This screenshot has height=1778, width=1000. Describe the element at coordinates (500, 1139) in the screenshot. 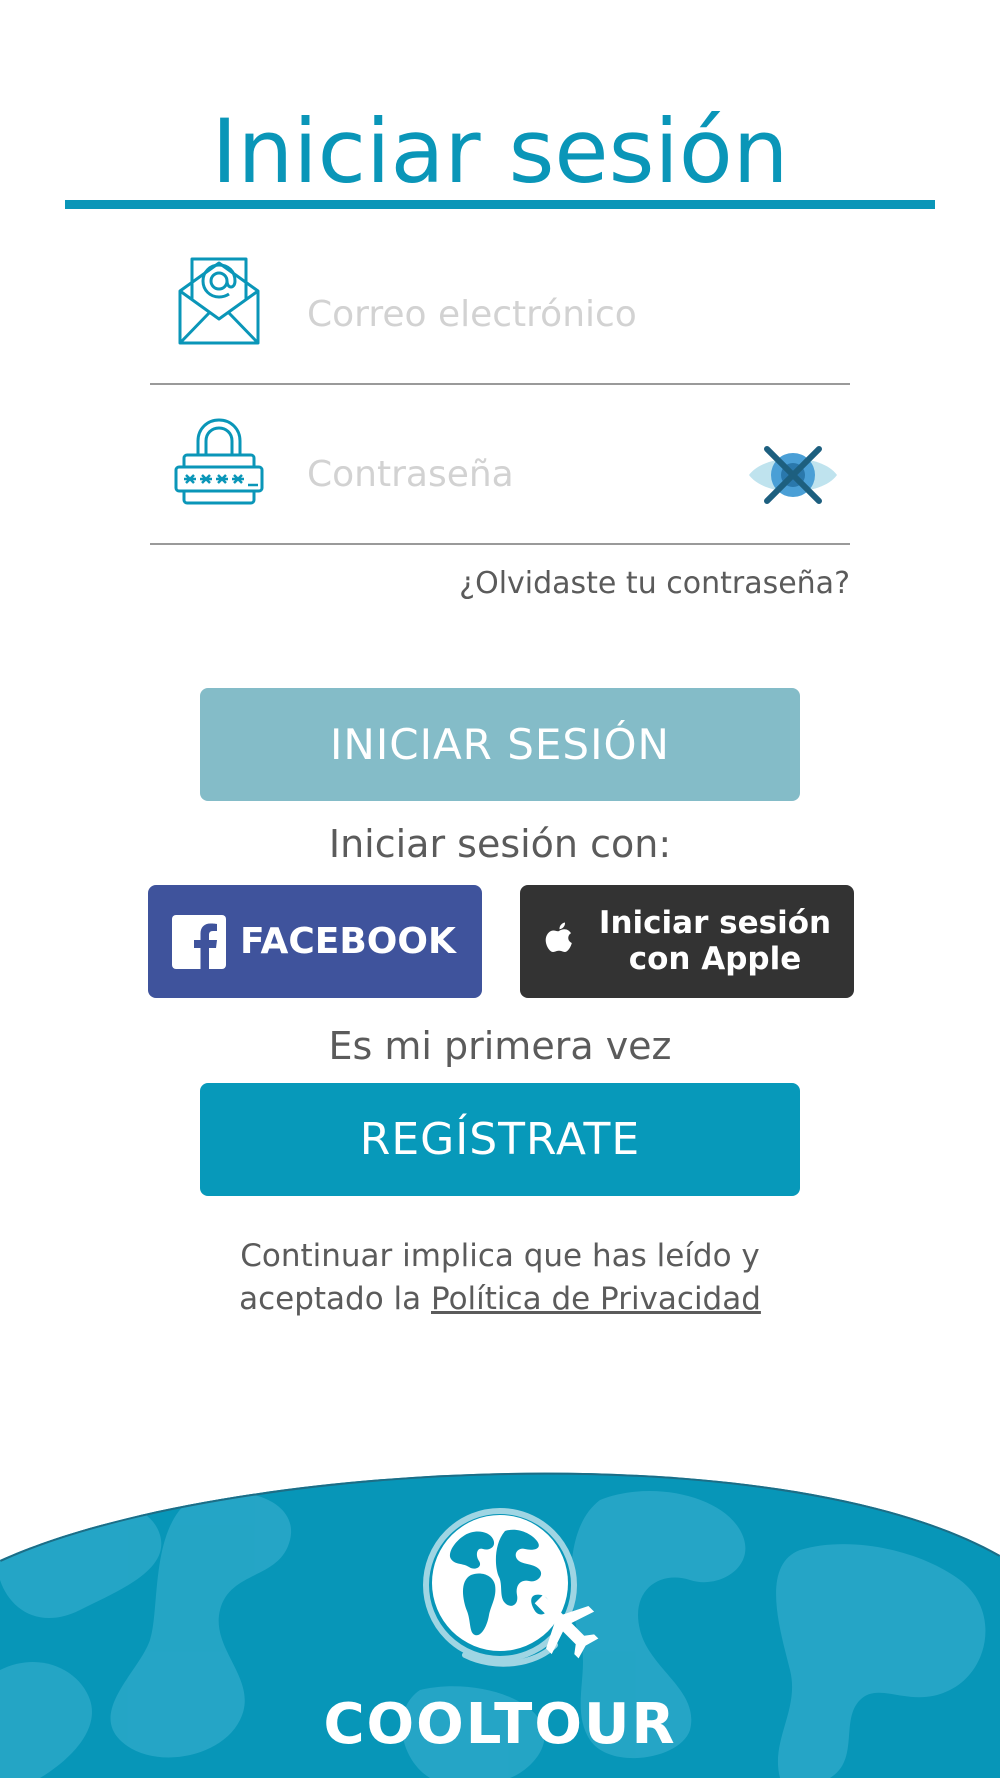

I see `register-button: REGÍSTRATE` at that location.